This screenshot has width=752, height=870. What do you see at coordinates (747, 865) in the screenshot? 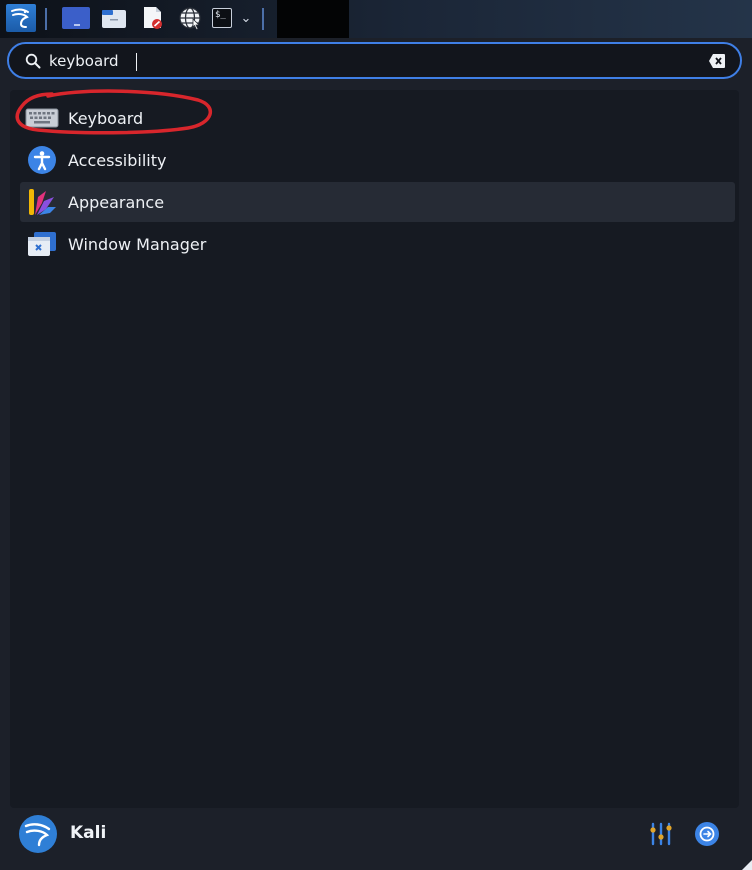
I see `resize-grip-icon` at bounding box center [747, 865].